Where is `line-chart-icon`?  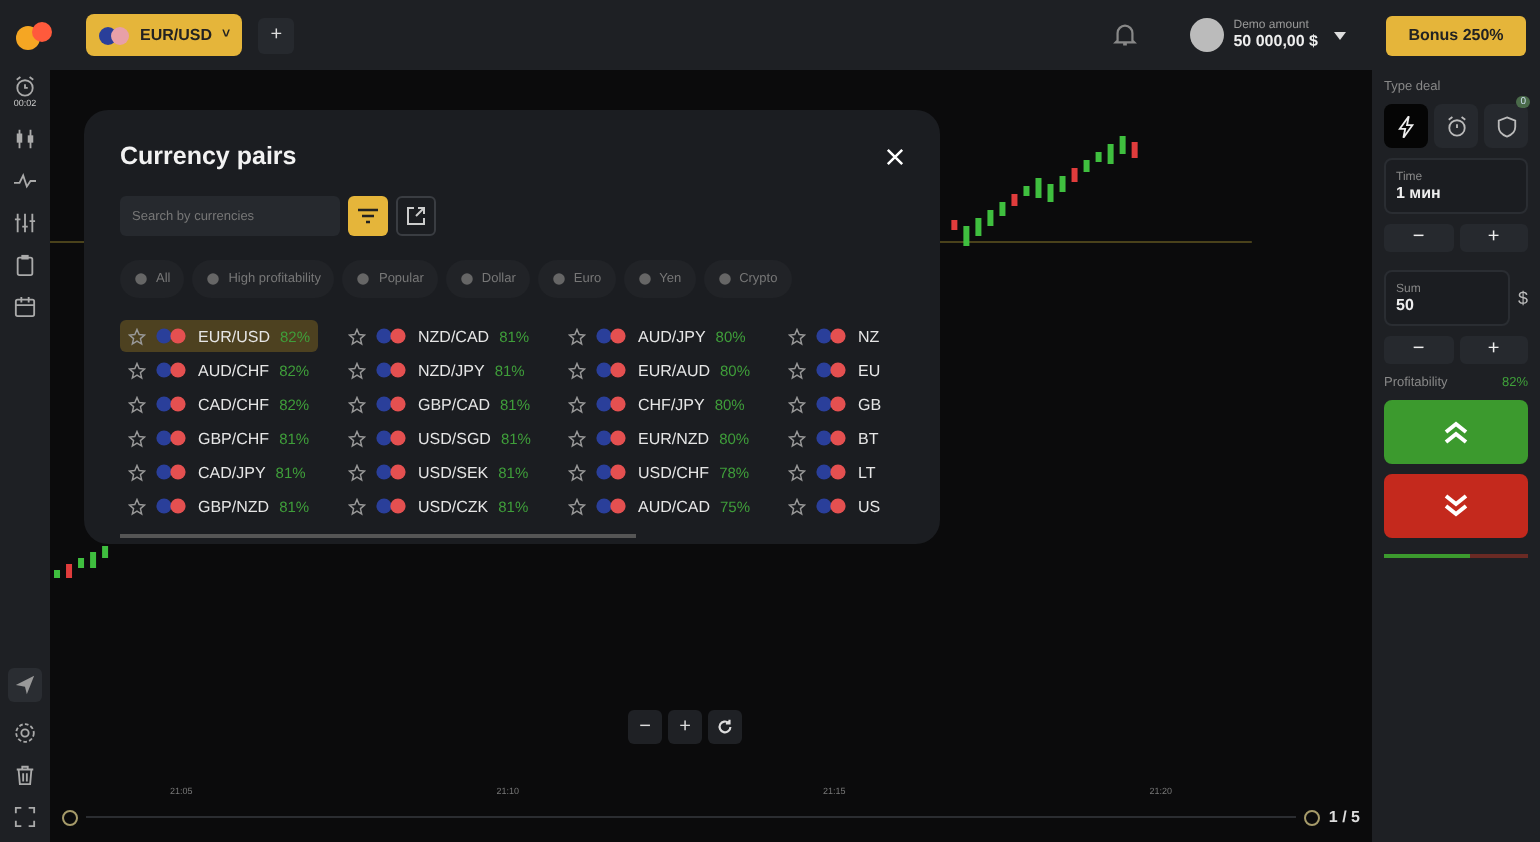 line-chart-icon is located at coordinates (25, 181).